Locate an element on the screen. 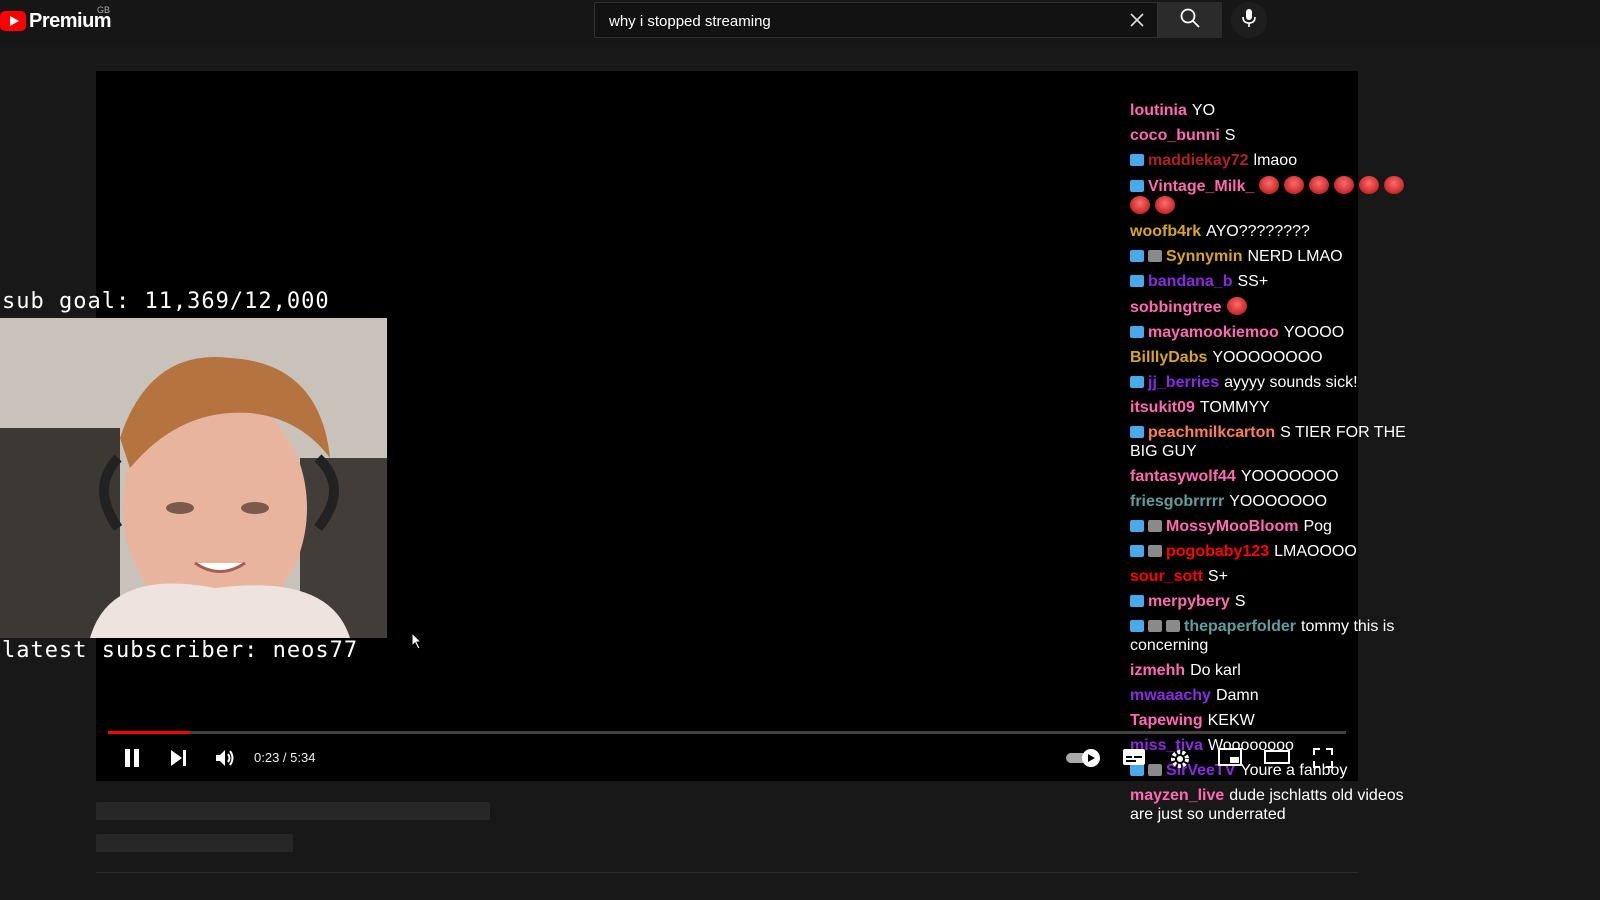  miniplayer-icon is located at coordinates (1230, 759).